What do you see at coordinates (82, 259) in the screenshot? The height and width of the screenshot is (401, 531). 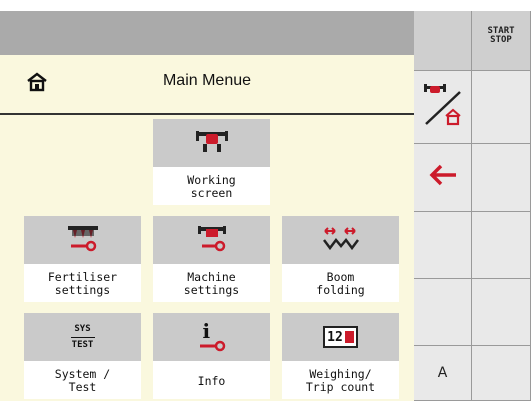 I see `fertiliser-settings-tile: Fertiliser settings` at bounding box center [82, 259].